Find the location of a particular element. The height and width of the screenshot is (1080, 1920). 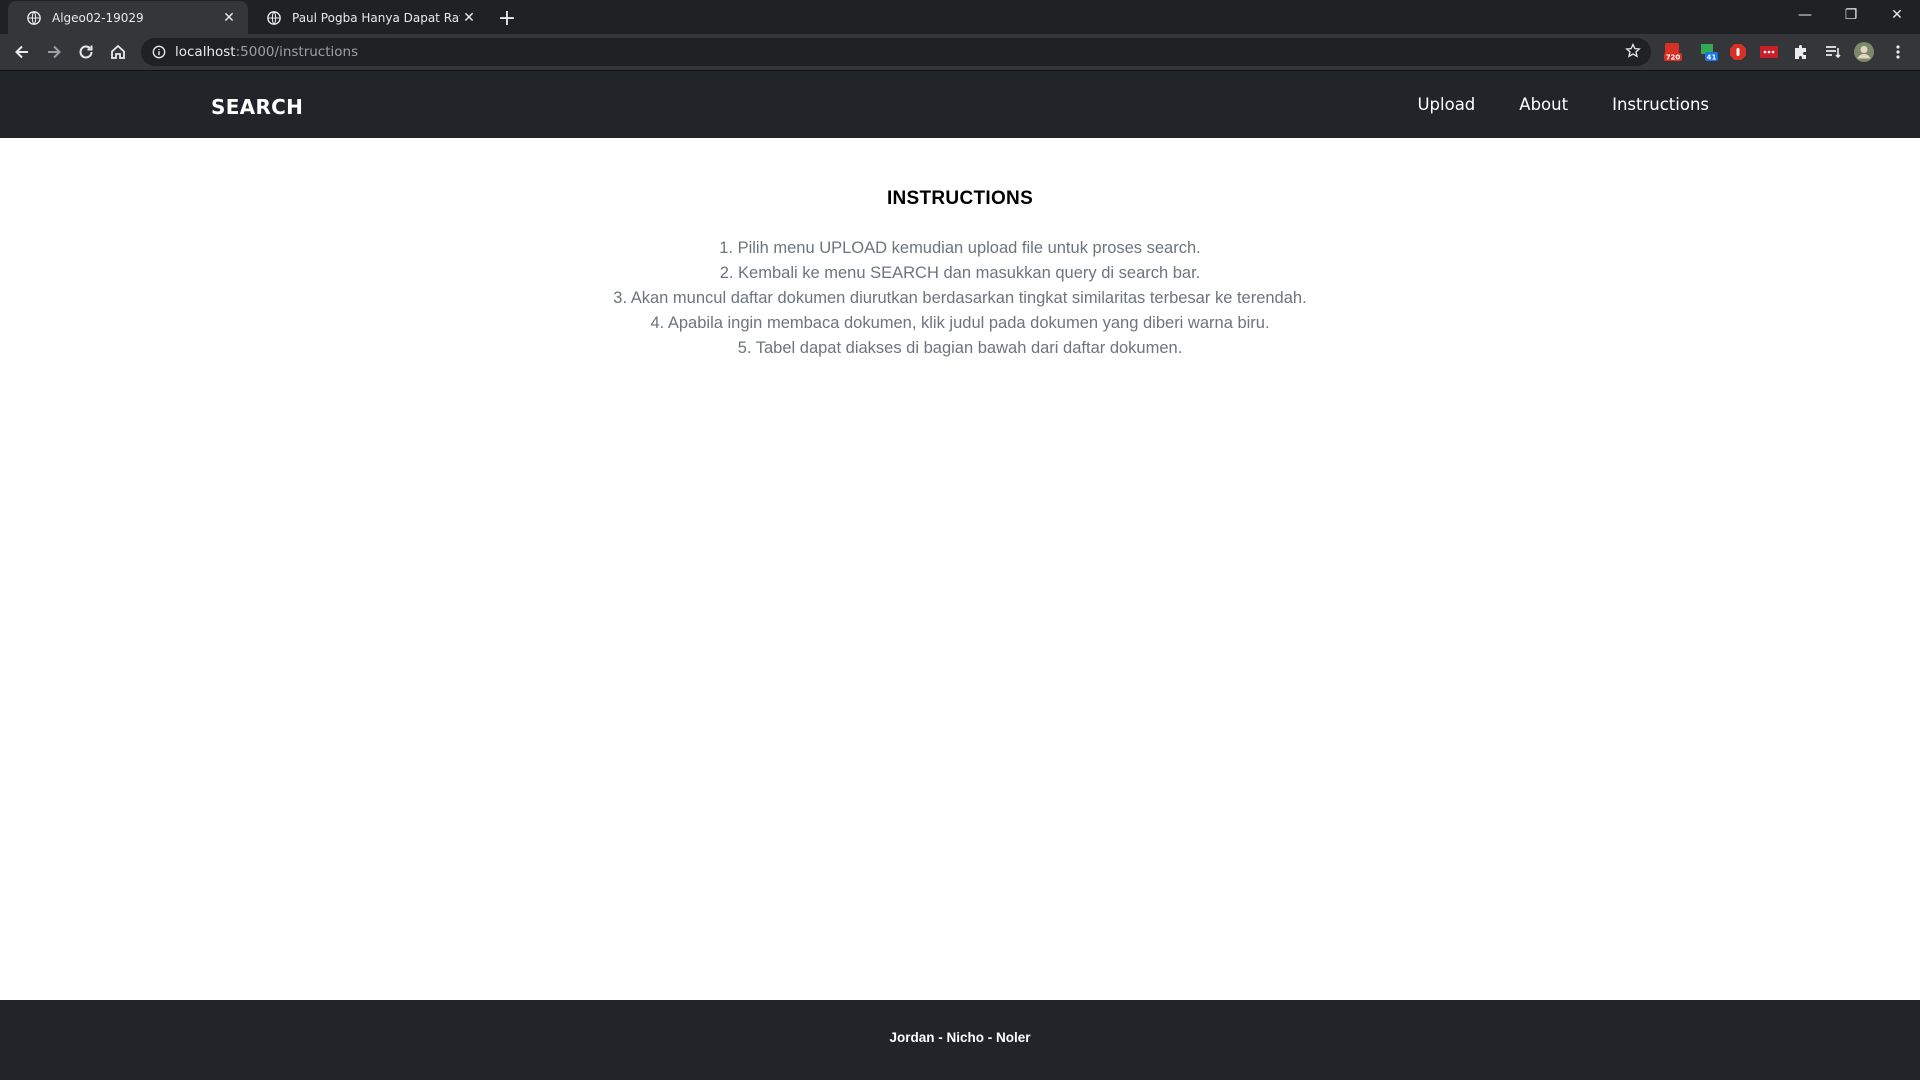

minimize-icon: — is located at coordinates (1805, 15).